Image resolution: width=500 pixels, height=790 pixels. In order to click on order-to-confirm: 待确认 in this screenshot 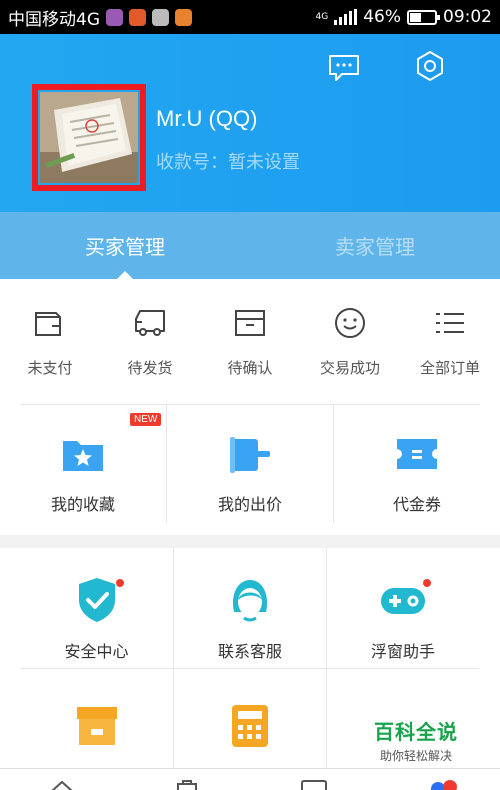, I will do `click(250, 341)`.